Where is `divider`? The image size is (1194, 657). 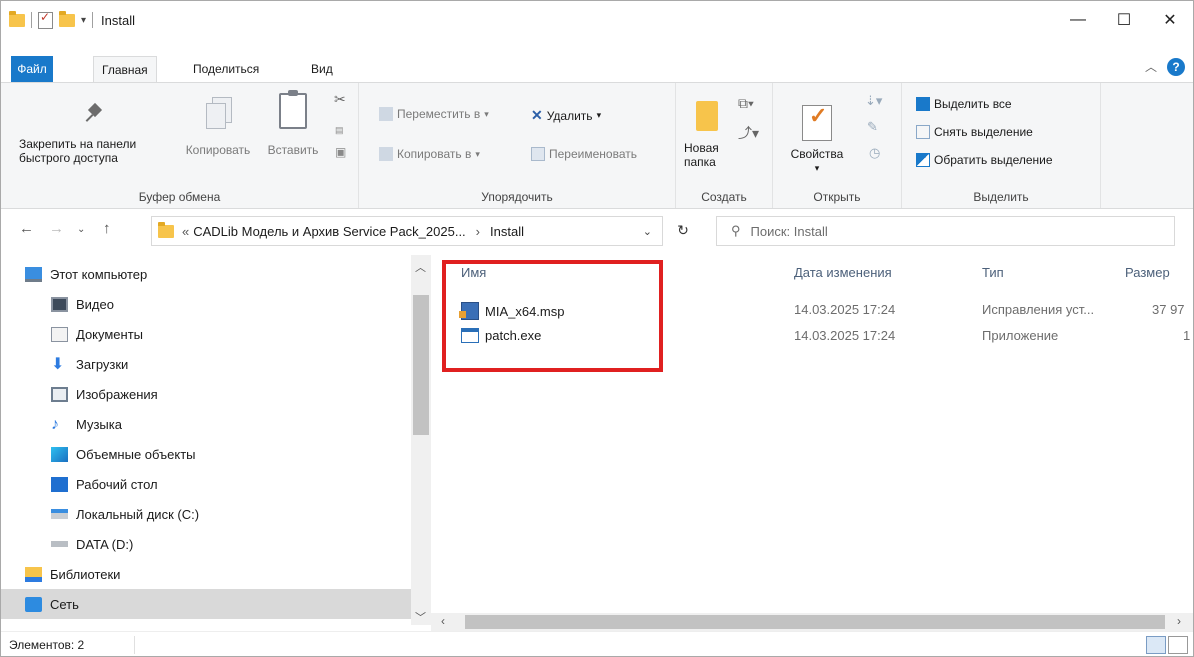 divider is located at coordinates (31, 20).